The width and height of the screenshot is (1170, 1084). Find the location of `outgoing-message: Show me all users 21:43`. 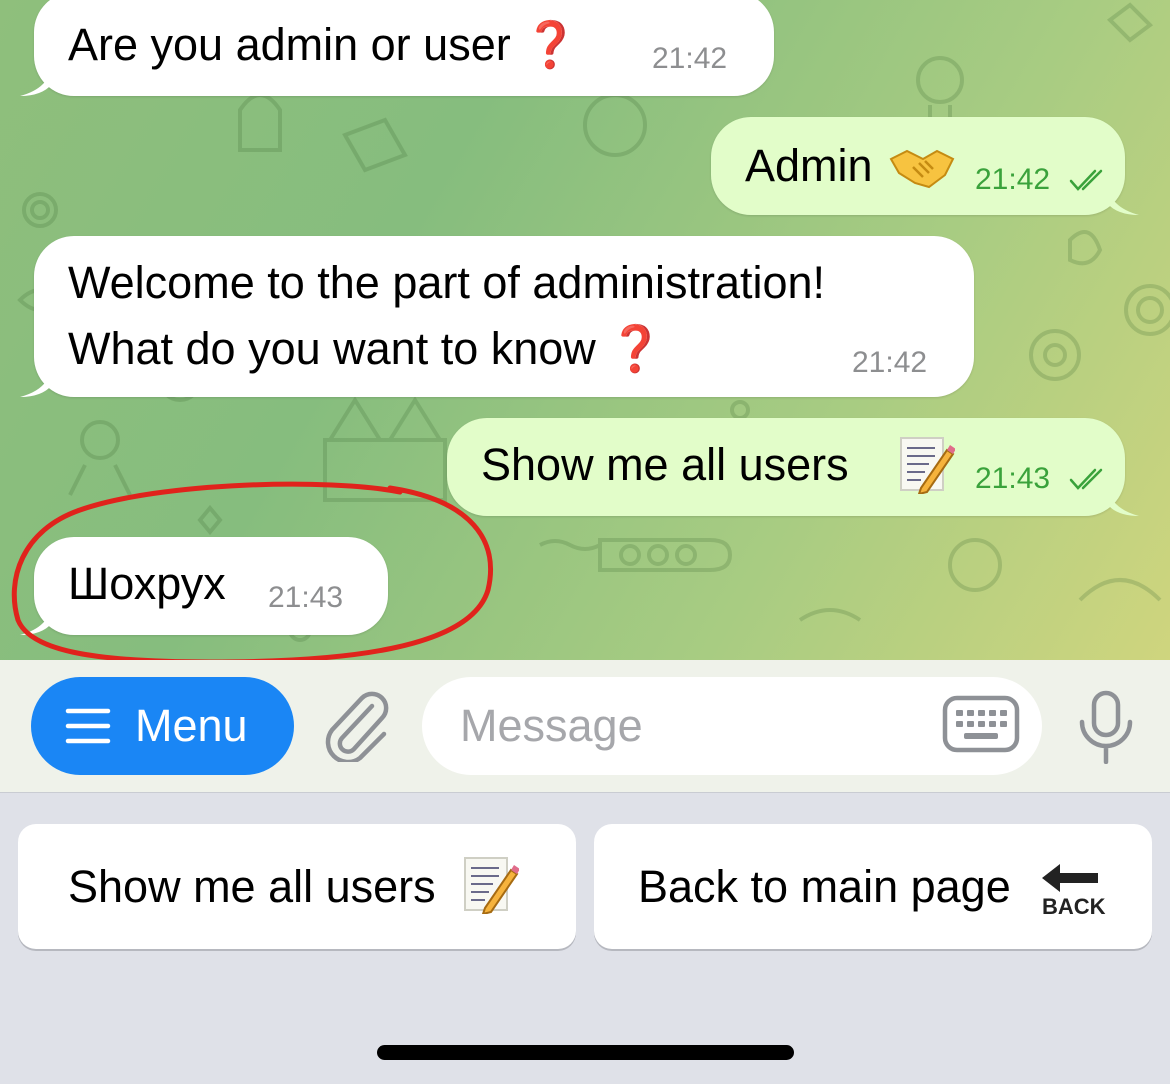

outgoing-message: Show me all users 21:43 is located at coordinates (793, 467).